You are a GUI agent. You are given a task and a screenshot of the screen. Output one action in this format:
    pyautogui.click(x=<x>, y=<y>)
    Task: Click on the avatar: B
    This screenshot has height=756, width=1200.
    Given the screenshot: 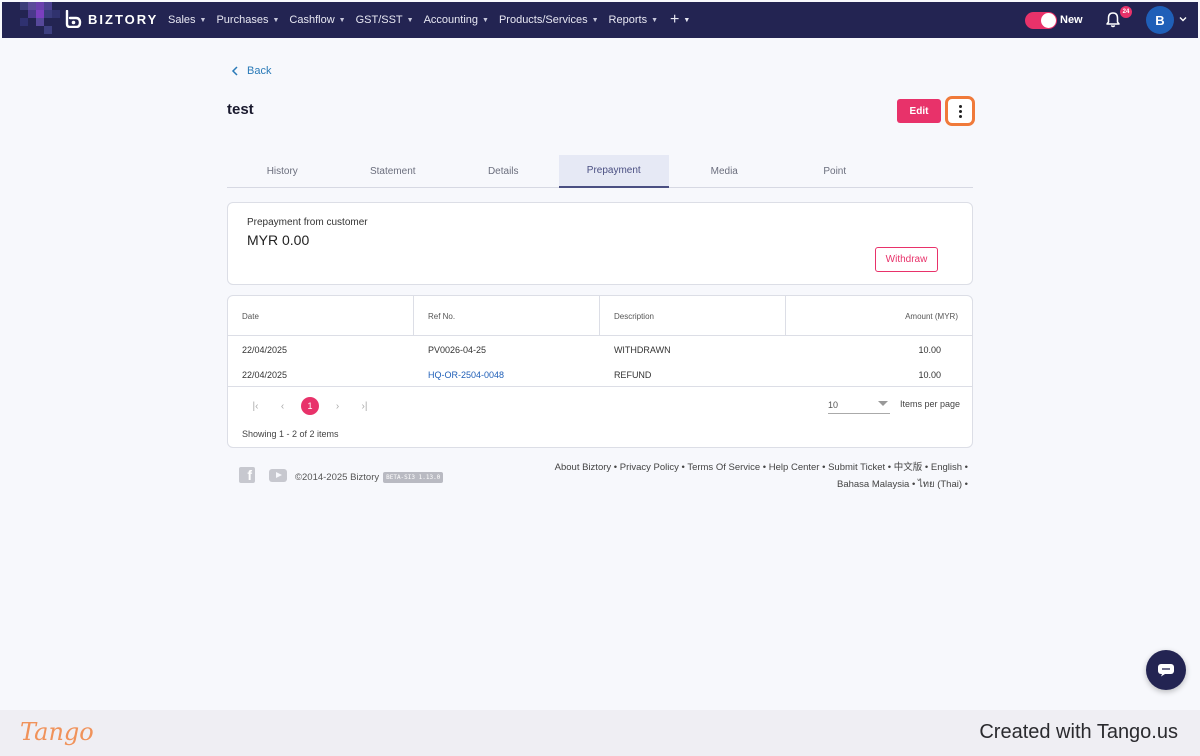 What is the action you would take?
    pyautogui.click(x=1160, y=20)
    